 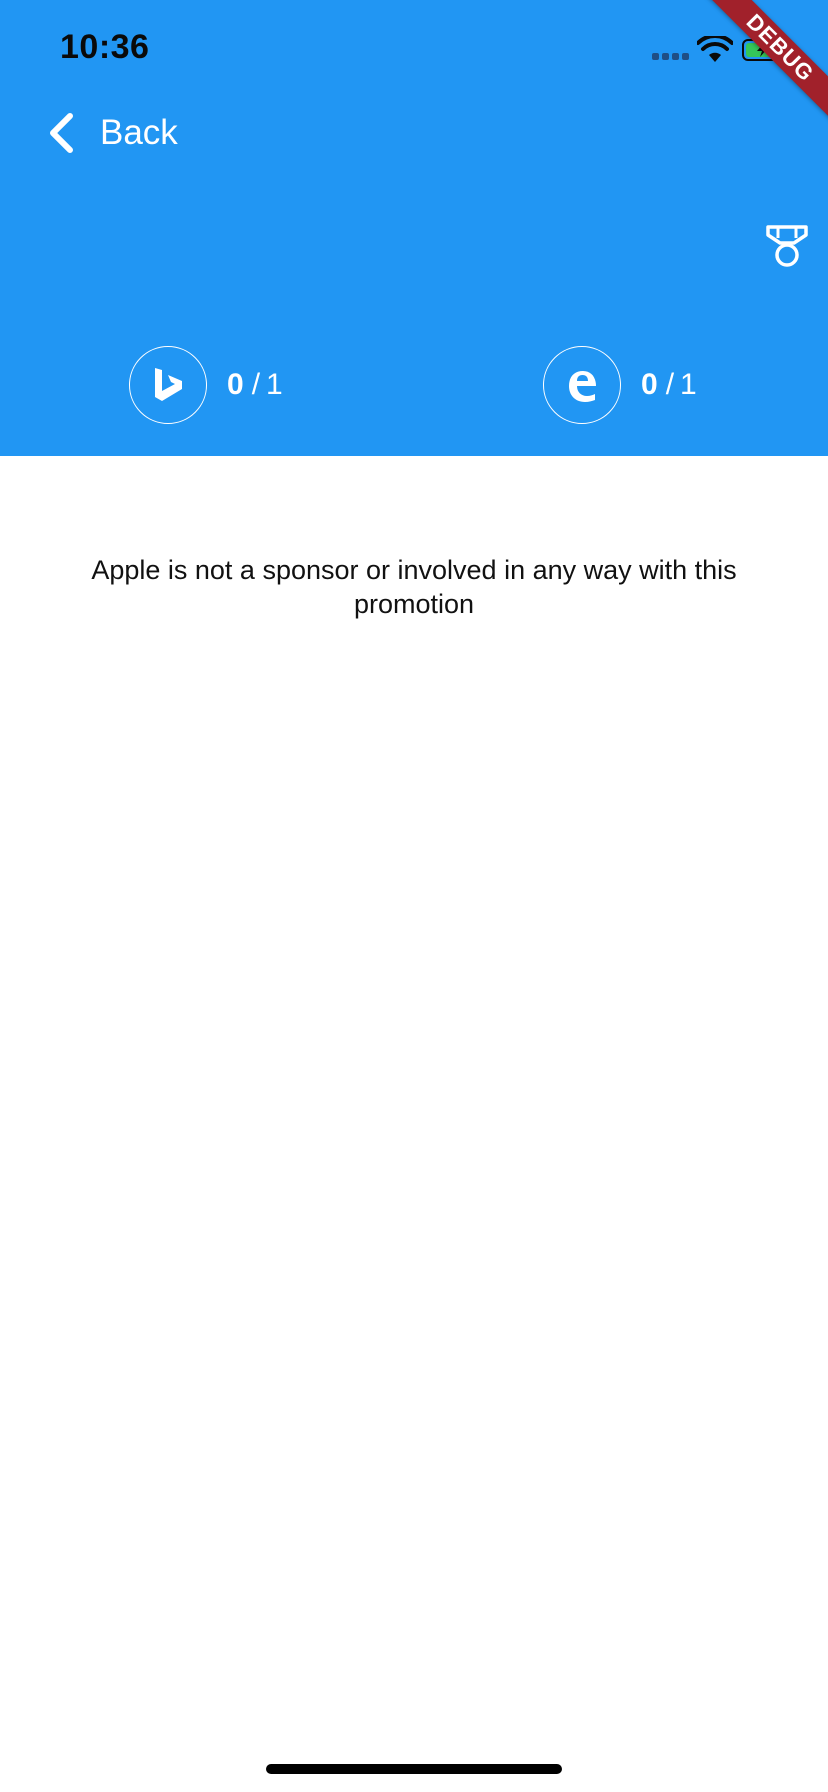 I want to click on edge-progress: 0/1, so click(x=620, y=385).